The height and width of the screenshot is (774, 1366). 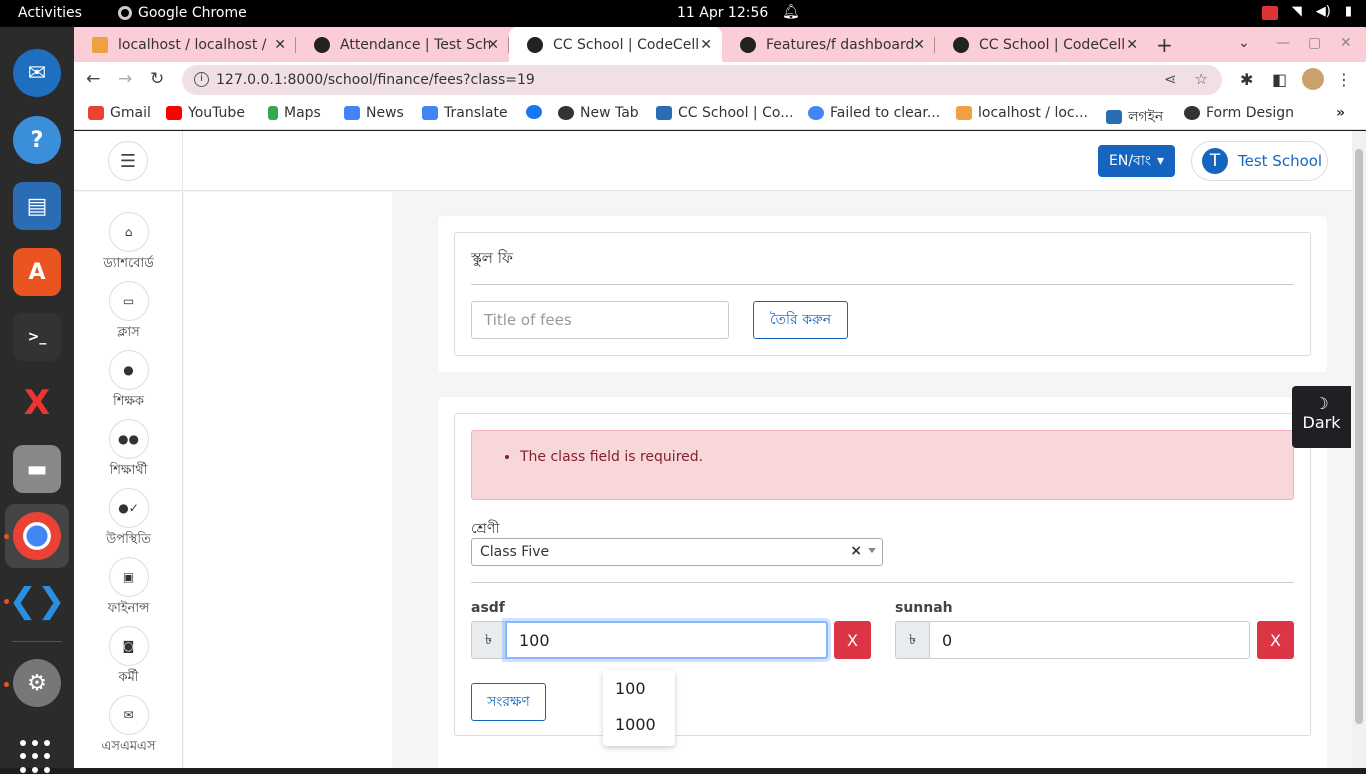 What do you see at coordinates (1348, 11) in the screenshot?
I see `battery-icon: ▮` at bounding box center [1348, 11].